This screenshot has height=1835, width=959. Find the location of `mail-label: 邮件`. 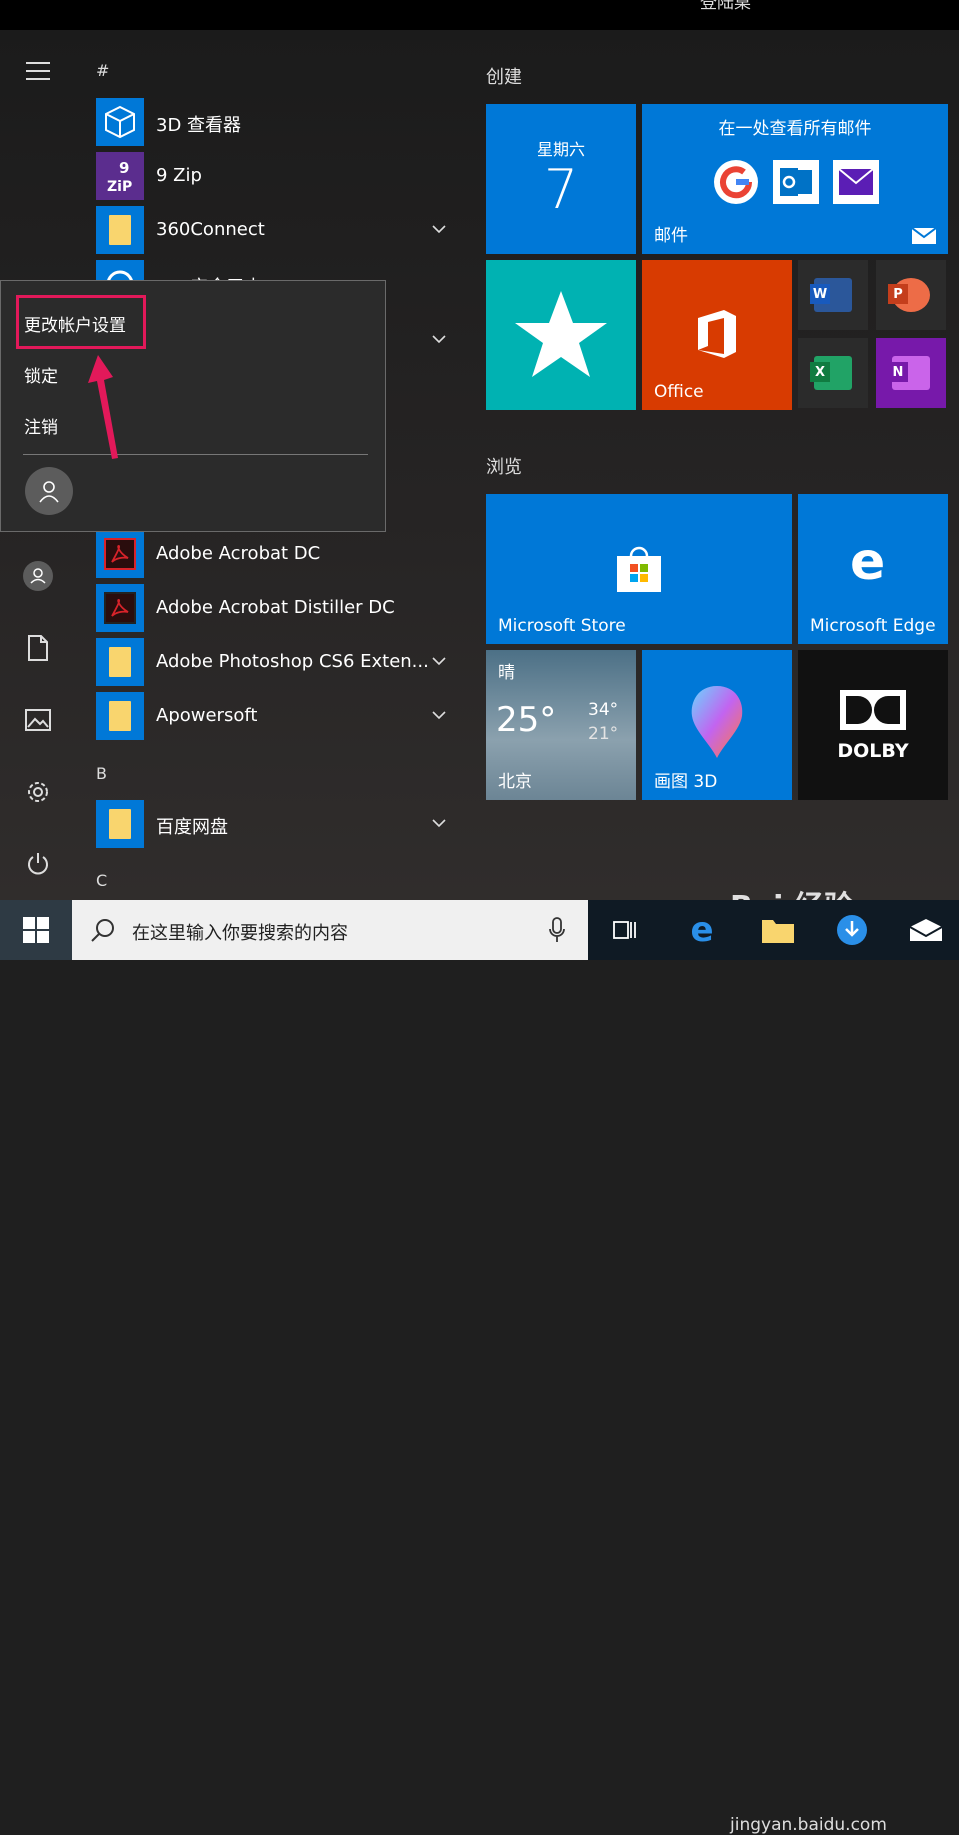

mail-label: 邮件 is located at coordinates (671, 236).